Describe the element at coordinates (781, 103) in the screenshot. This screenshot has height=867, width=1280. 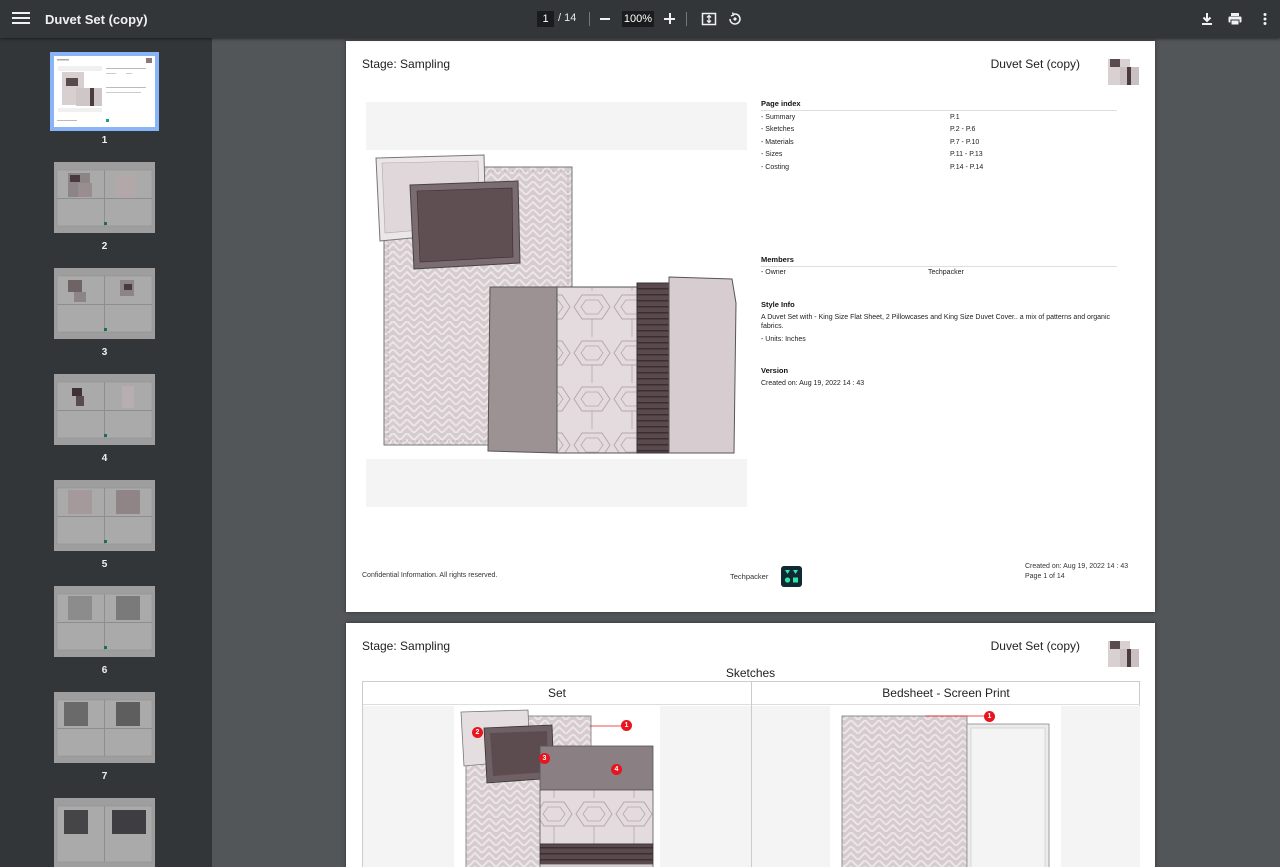
I see `page-index-heading: Page index` at that location.